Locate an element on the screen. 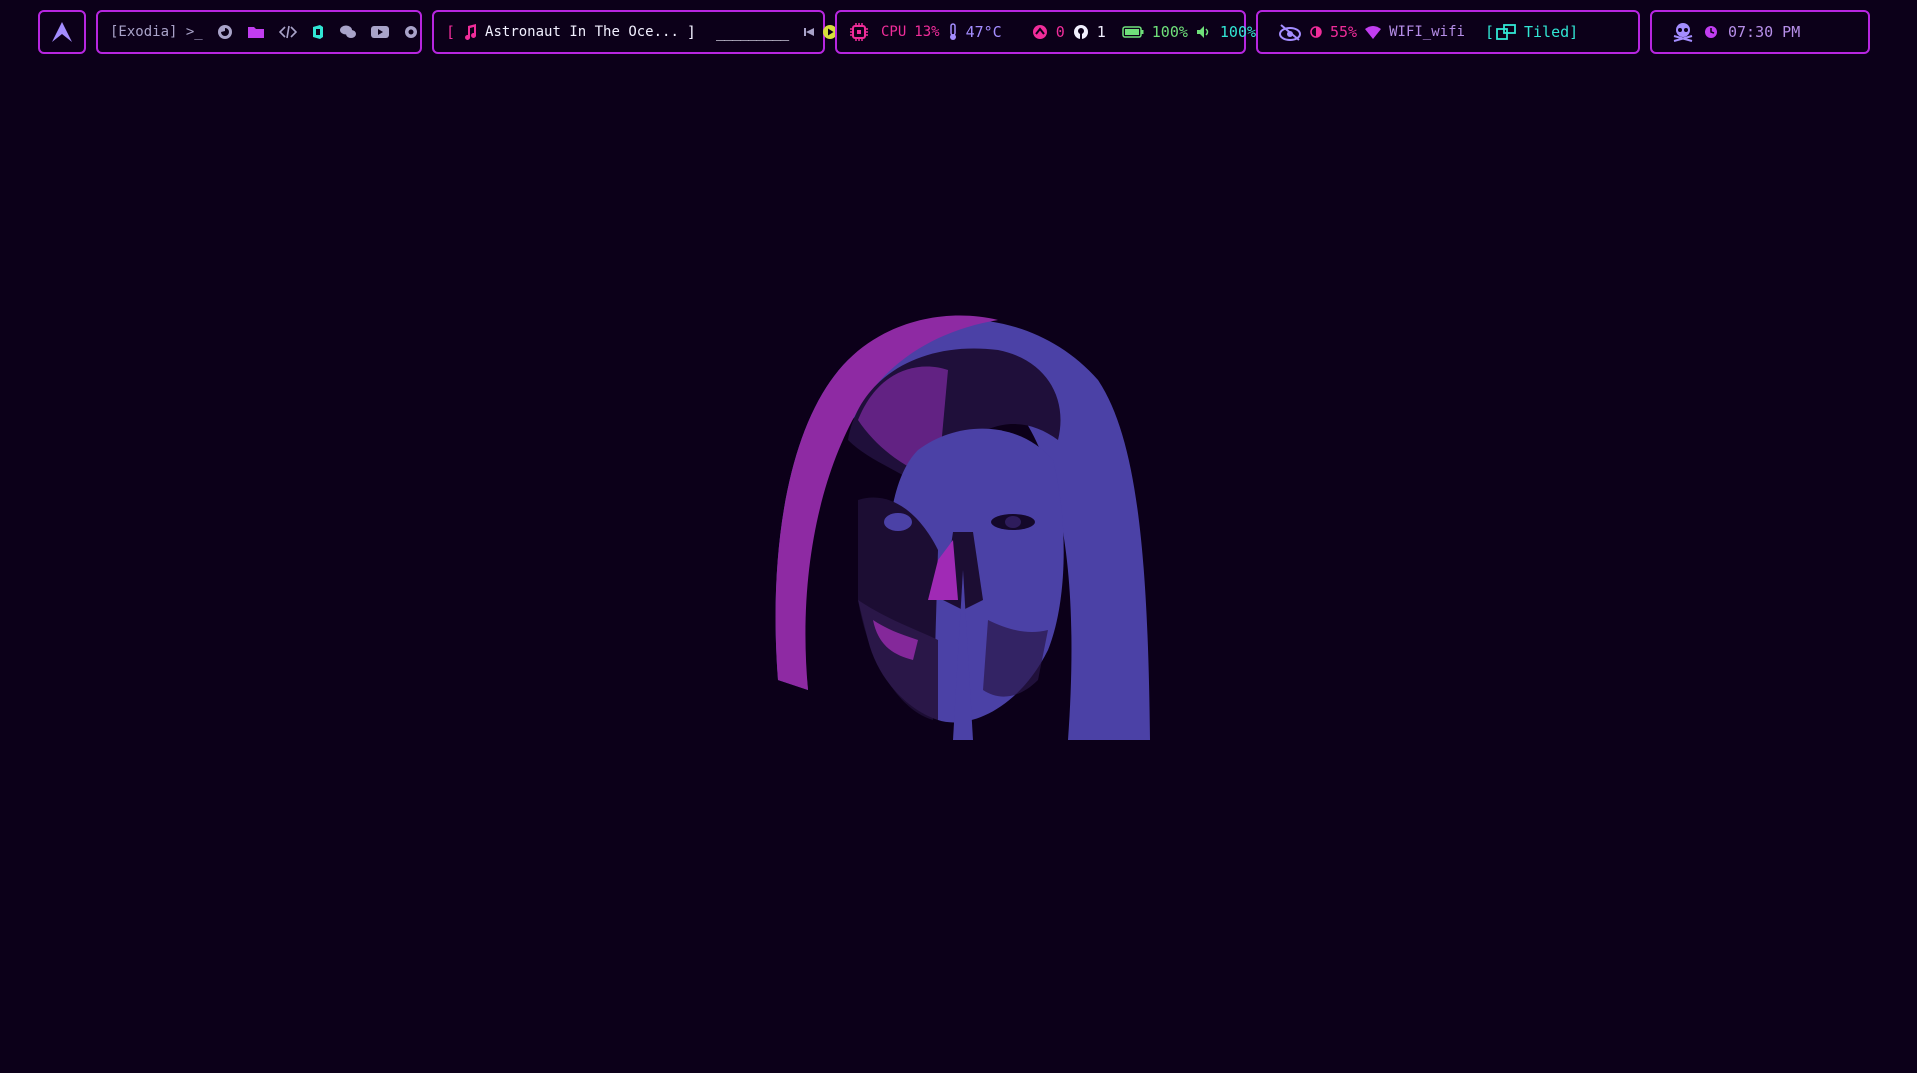  clock-module: 07:30 PM is located at coordinates (1760, 32).